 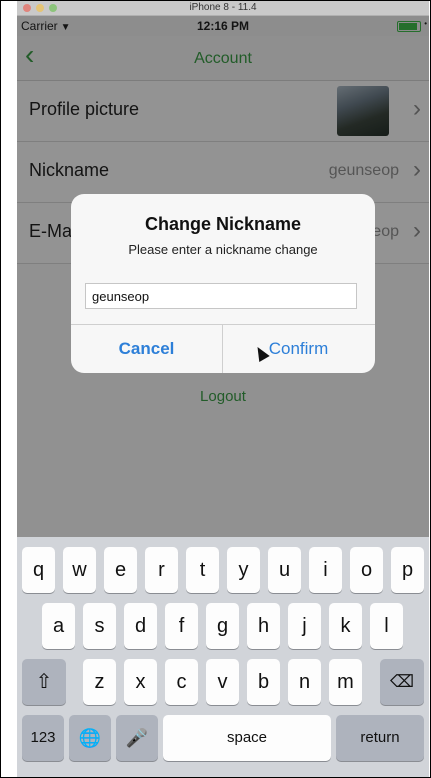 I want to click on key-w: w, so click(x=79, y=570).